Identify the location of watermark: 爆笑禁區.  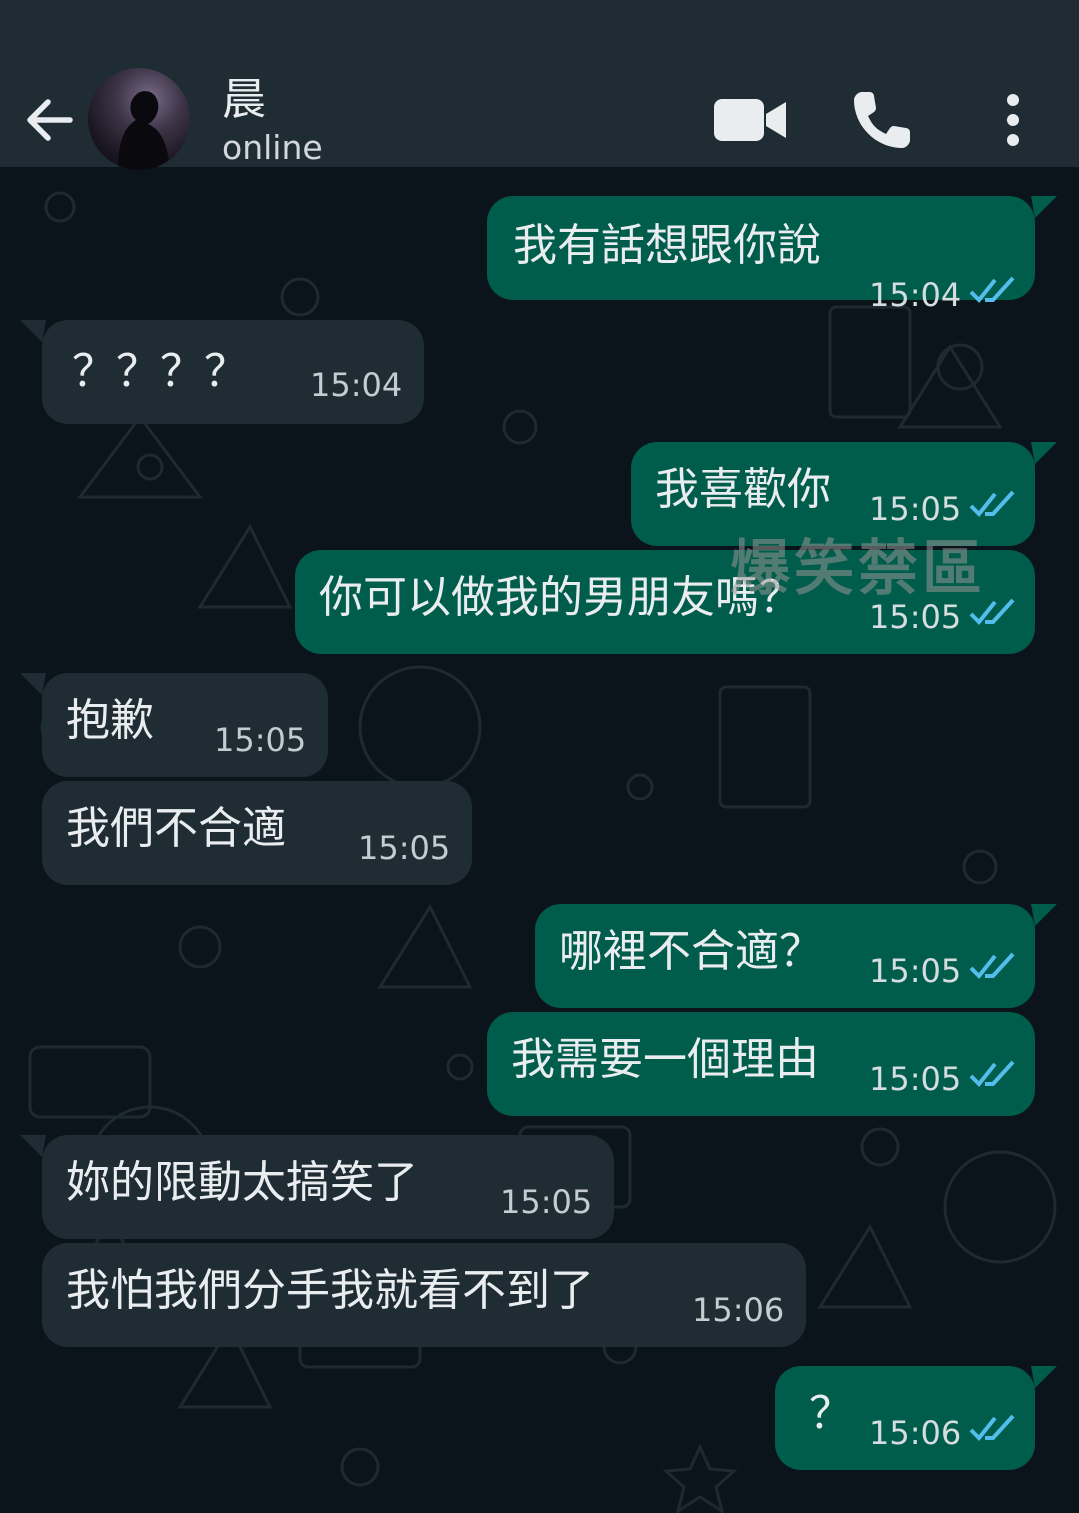
(858, 569).